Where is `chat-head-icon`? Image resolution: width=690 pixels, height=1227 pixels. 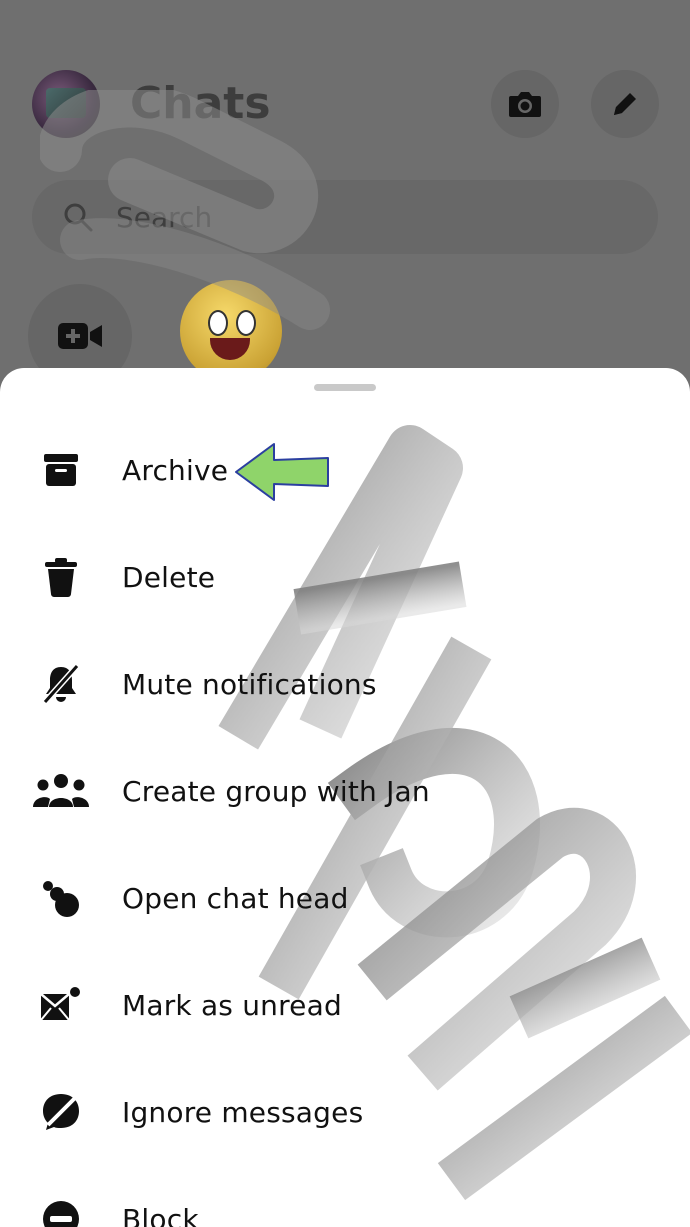
chat-head-icon is located at coordinates (61, 898).